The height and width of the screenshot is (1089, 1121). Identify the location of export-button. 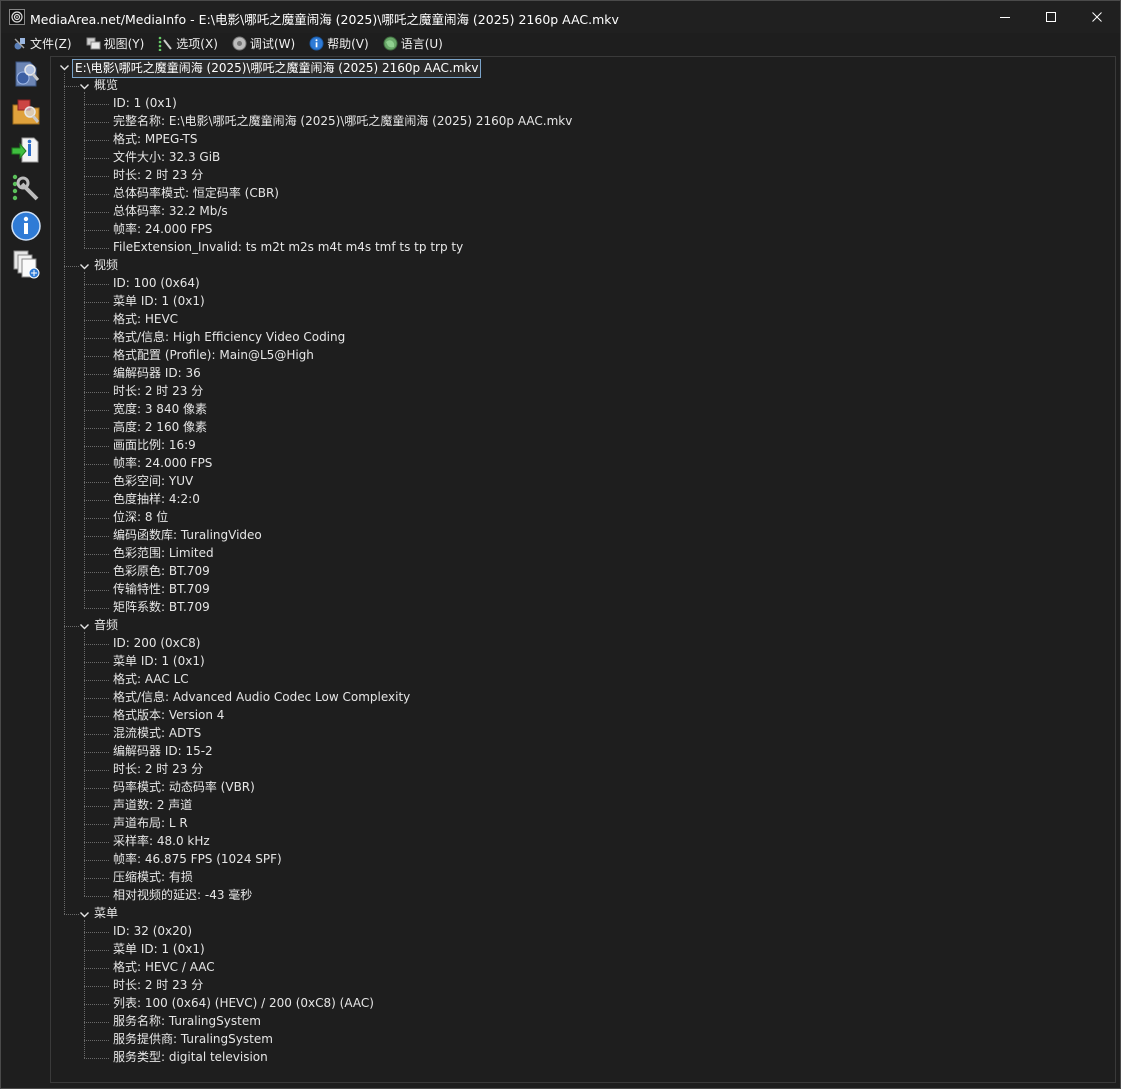
(26, 150).